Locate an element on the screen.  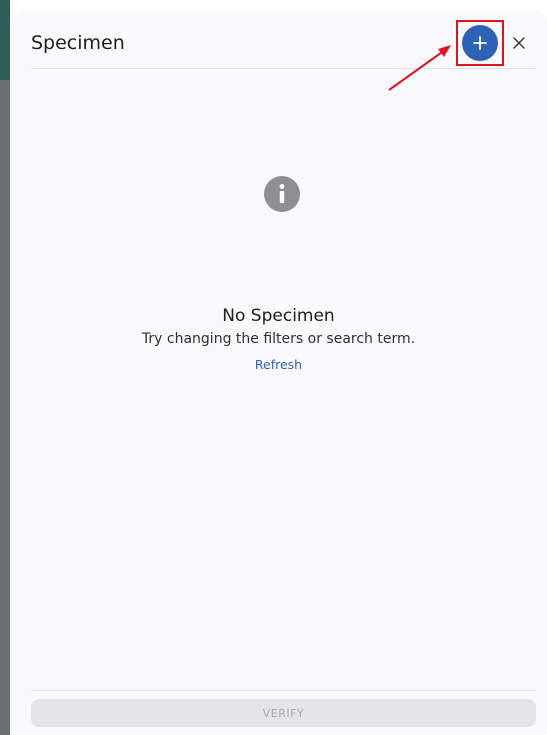
empty-state-subtitle: Try changing the filters or search term. is located at coordinates (278, 339).